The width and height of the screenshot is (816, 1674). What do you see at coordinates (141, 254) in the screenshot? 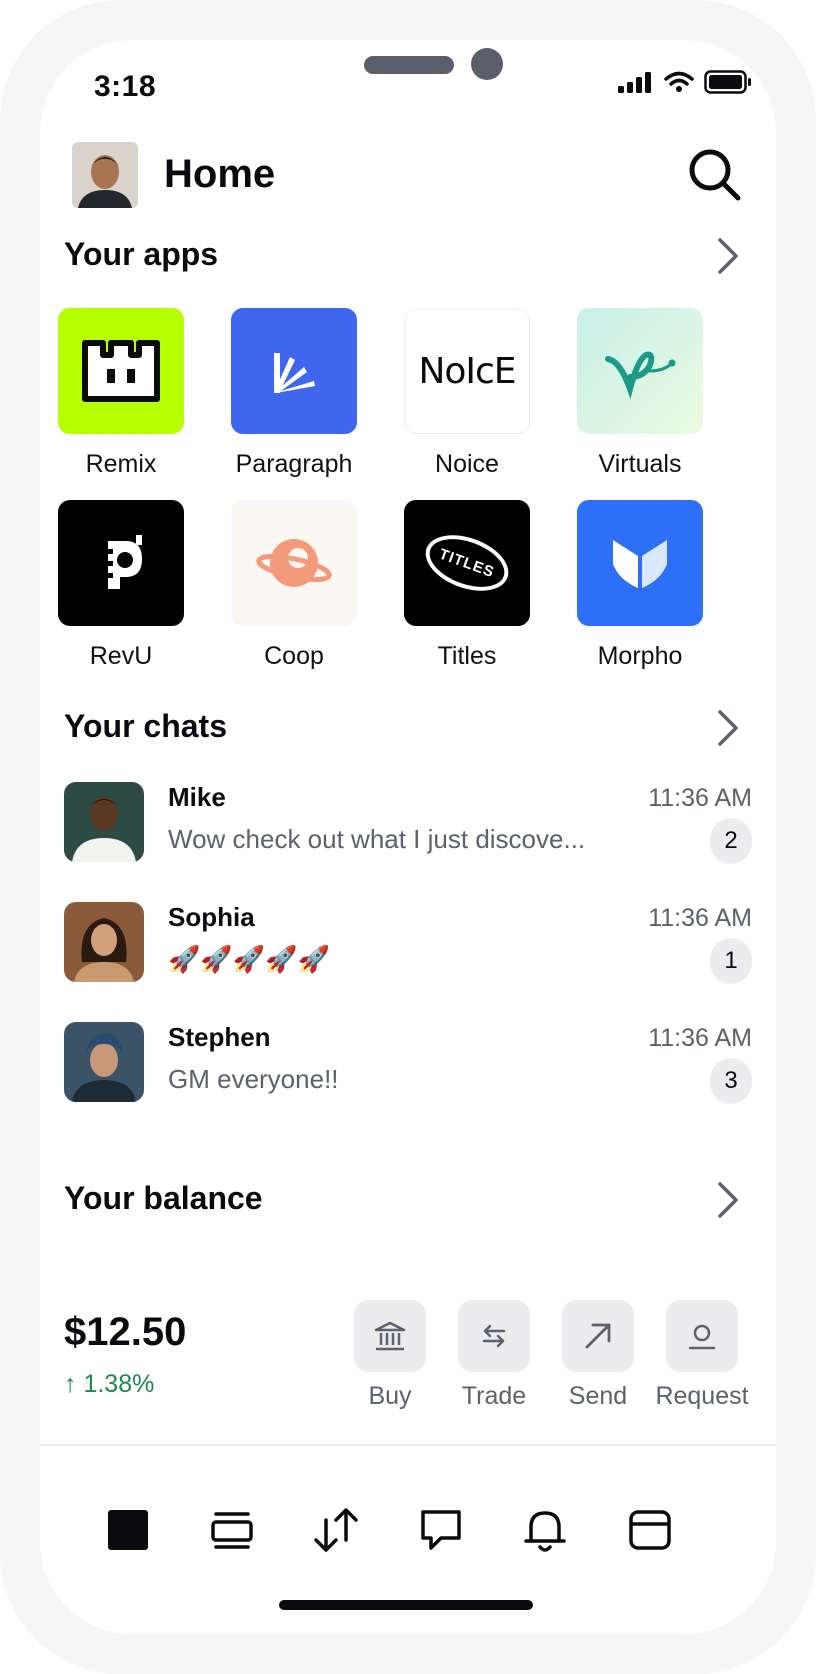
I see `apps-section-title: Your apps` at bounding box center [141, 254].